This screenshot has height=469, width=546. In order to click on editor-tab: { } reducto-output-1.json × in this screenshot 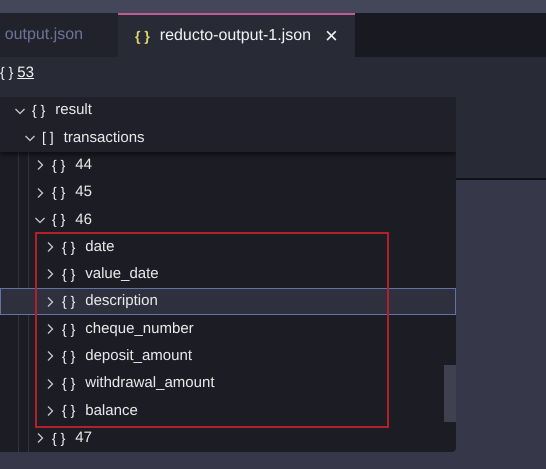, I will do `click(236, 35)`.